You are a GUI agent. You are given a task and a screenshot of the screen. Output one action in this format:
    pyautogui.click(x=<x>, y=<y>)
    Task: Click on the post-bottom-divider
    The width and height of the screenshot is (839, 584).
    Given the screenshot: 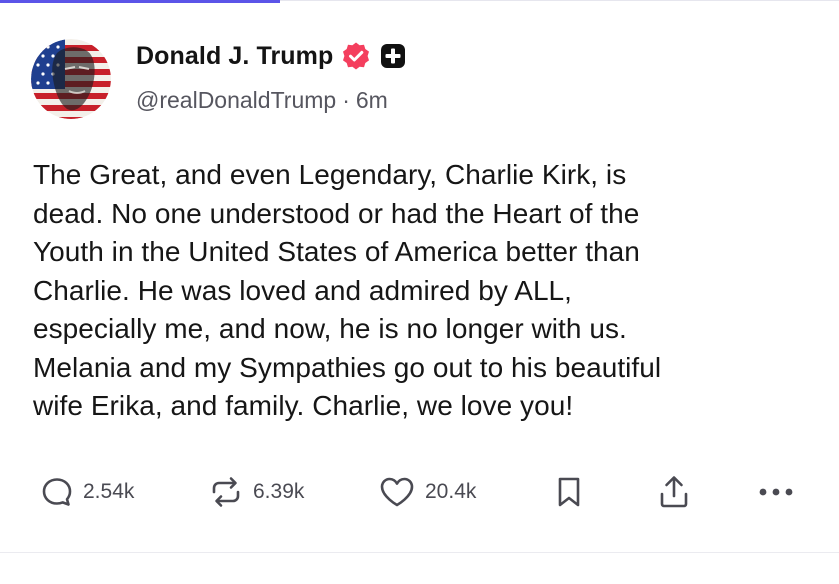 What is the action you would take?
    pyautogui.click(x=419, y=552)
    